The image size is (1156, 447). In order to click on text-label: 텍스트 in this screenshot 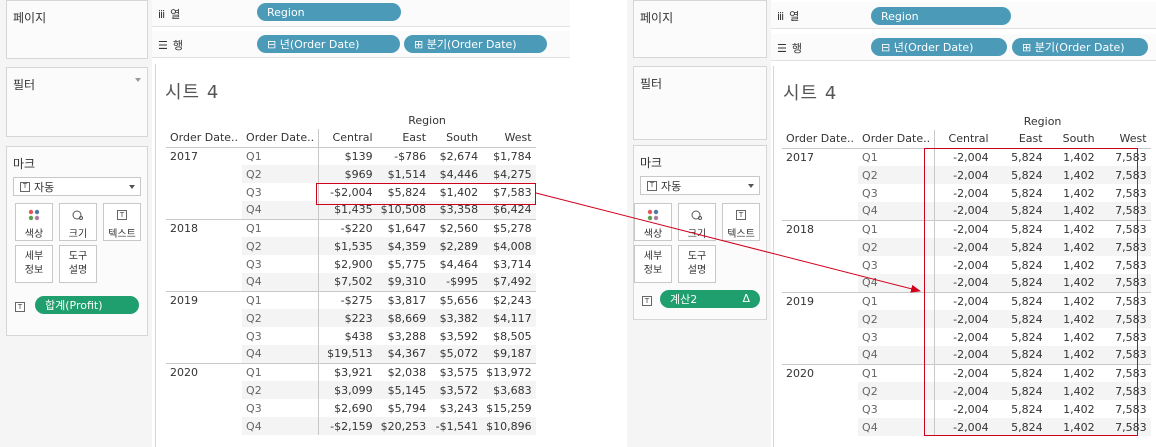, I will do `click(122, 234)`.